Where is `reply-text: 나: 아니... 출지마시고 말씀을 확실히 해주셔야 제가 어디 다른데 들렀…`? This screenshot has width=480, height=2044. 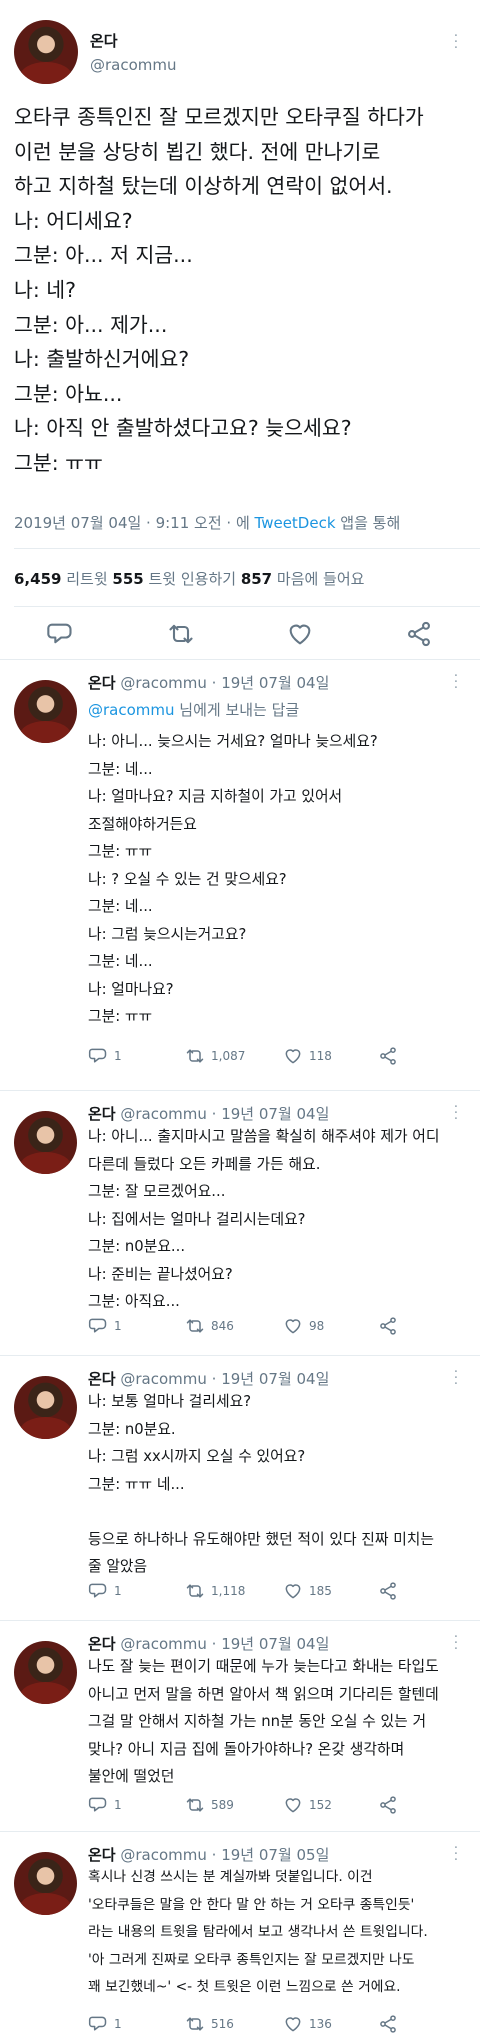 reply-text: 나: 아니... 출지마시고 말씀을 확실히 해주셔야 제가 어디 다른데 들렀… is located at coordinates (278, 1219).